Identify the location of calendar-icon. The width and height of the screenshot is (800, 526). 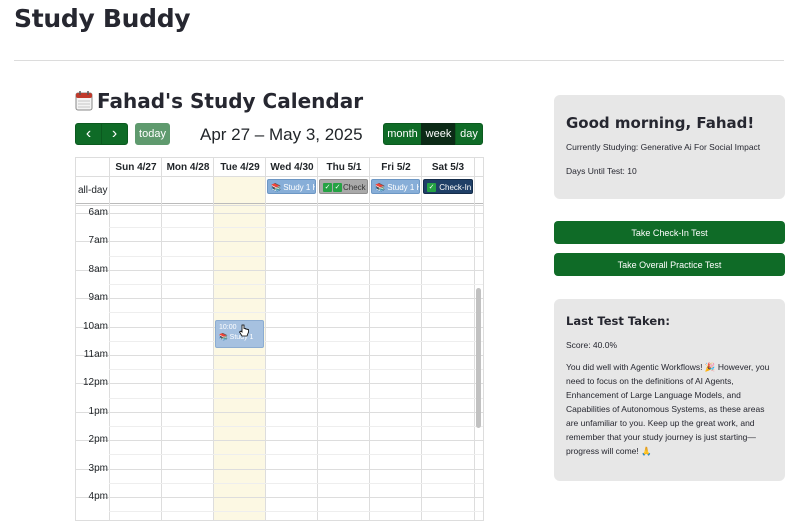
(84, 101).